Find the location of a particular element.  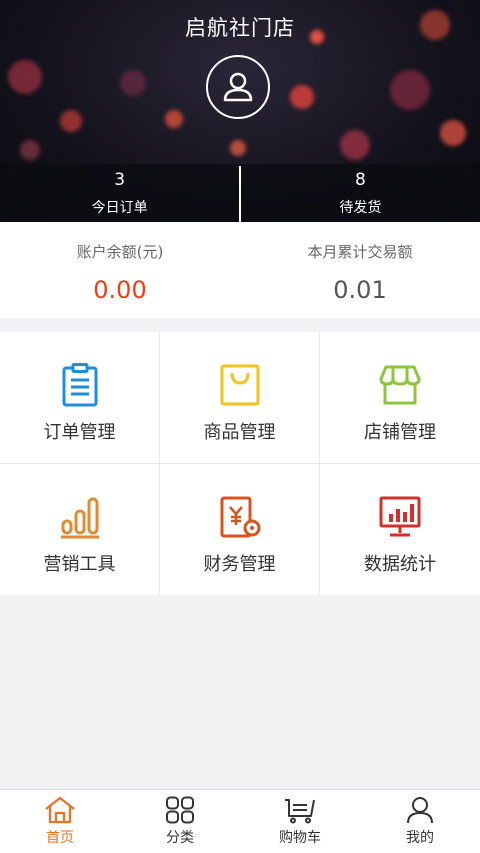

pending-shipment-label: 待发货 is located at coordinates (360, 208).